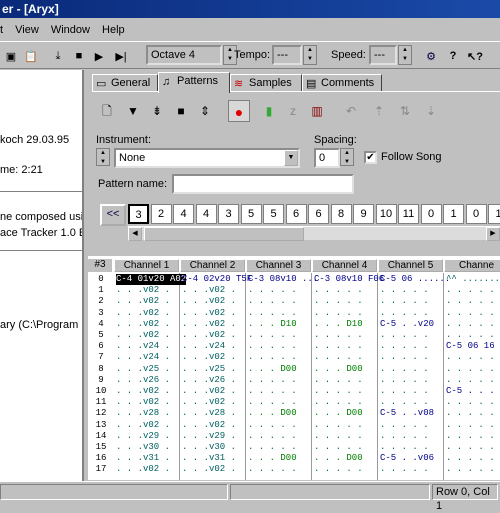 This screenshot has width=500, height=513. What do you see at coordinates (408, 214) in the screenshot?
I see `order-cell: 11` at bounding box center [408, 214].